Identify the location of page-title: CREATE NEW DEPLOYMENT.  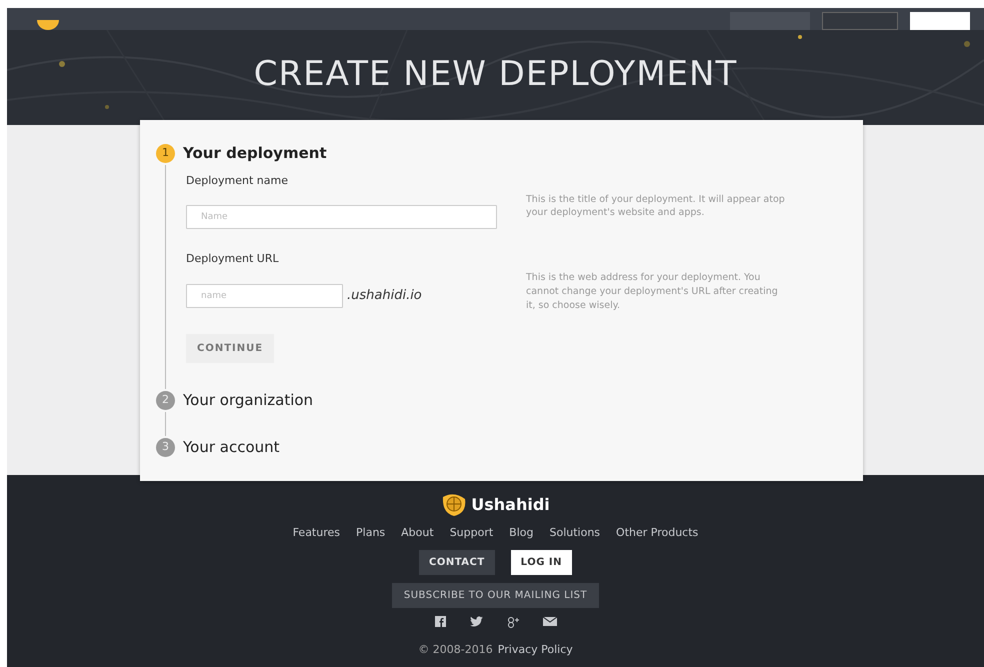
(496, 75).